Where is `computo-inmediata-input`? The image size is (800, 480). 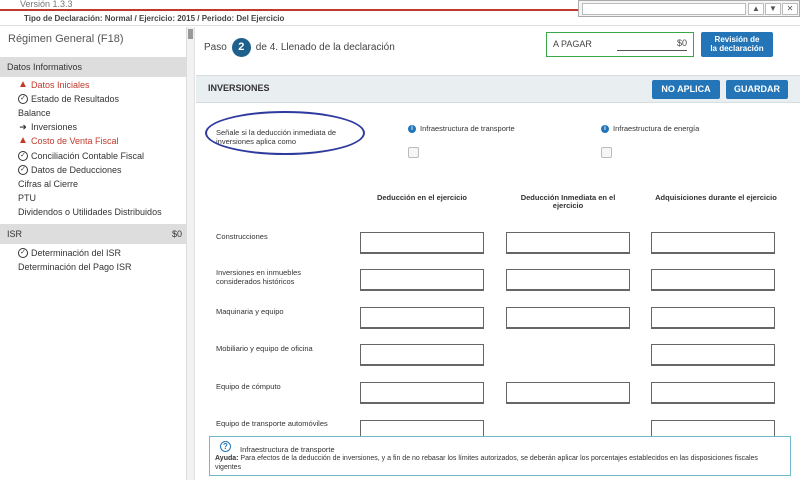
computo-inmediata-input is located at coordinates (568, 393).